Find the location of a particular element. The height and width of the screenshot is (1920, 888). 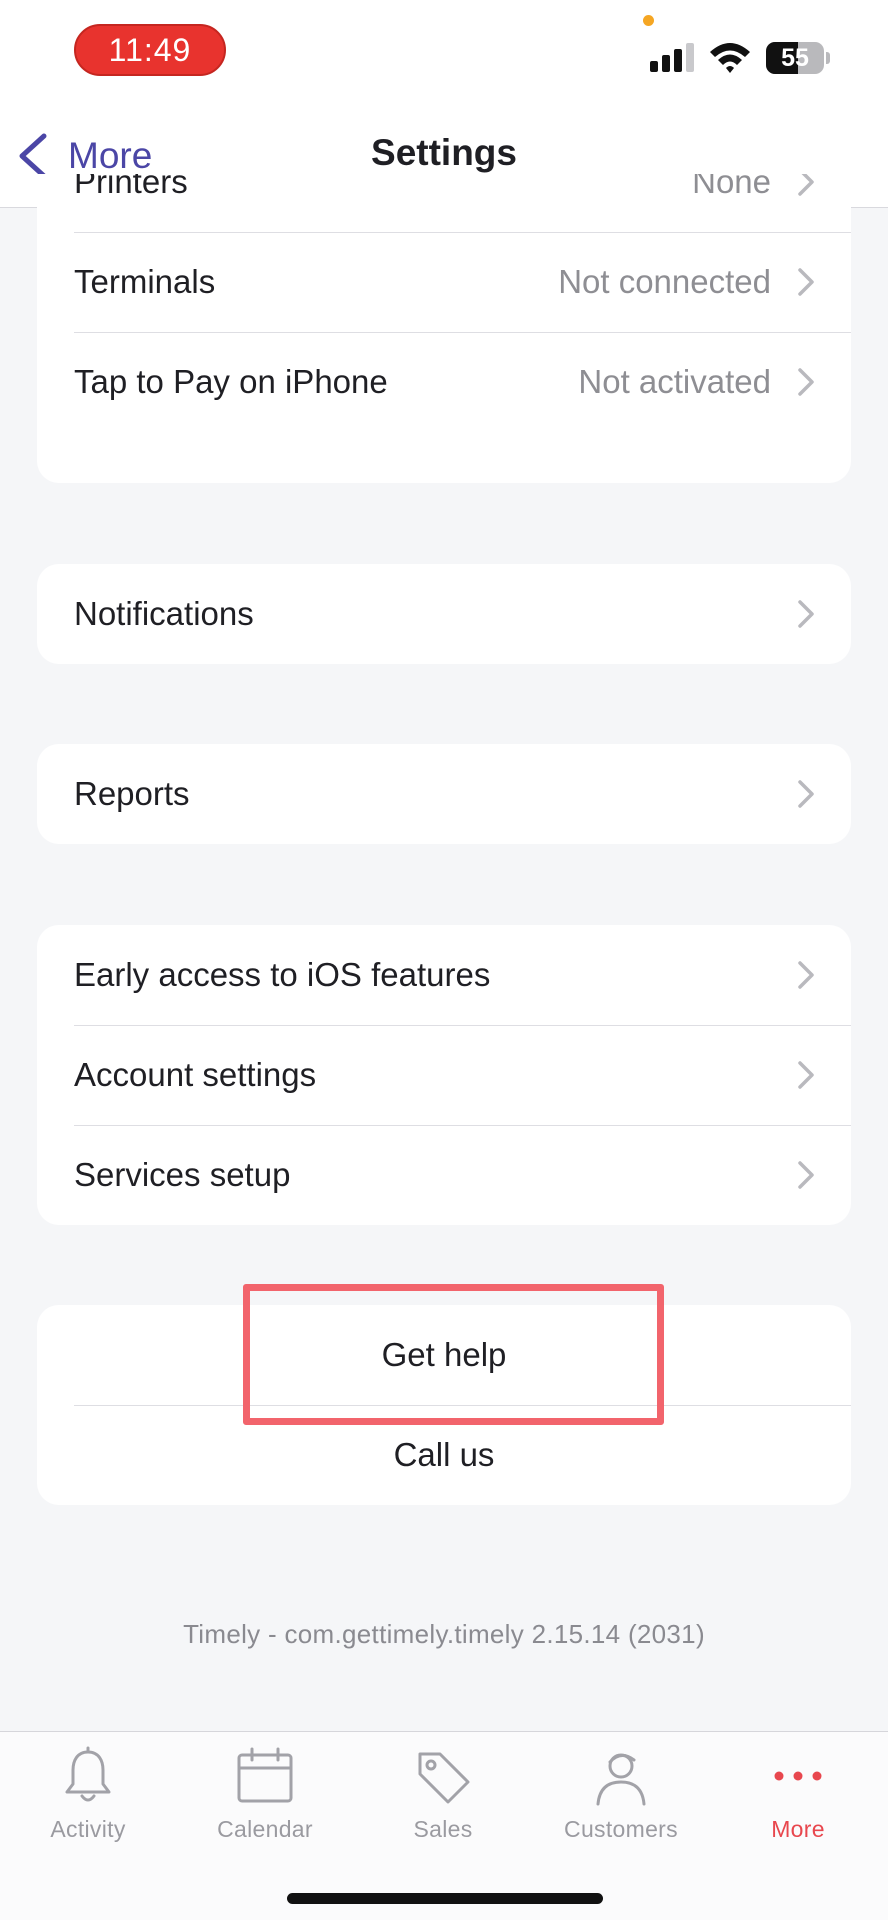

tab-activity: Activity is located at coordinates (88, 1801).